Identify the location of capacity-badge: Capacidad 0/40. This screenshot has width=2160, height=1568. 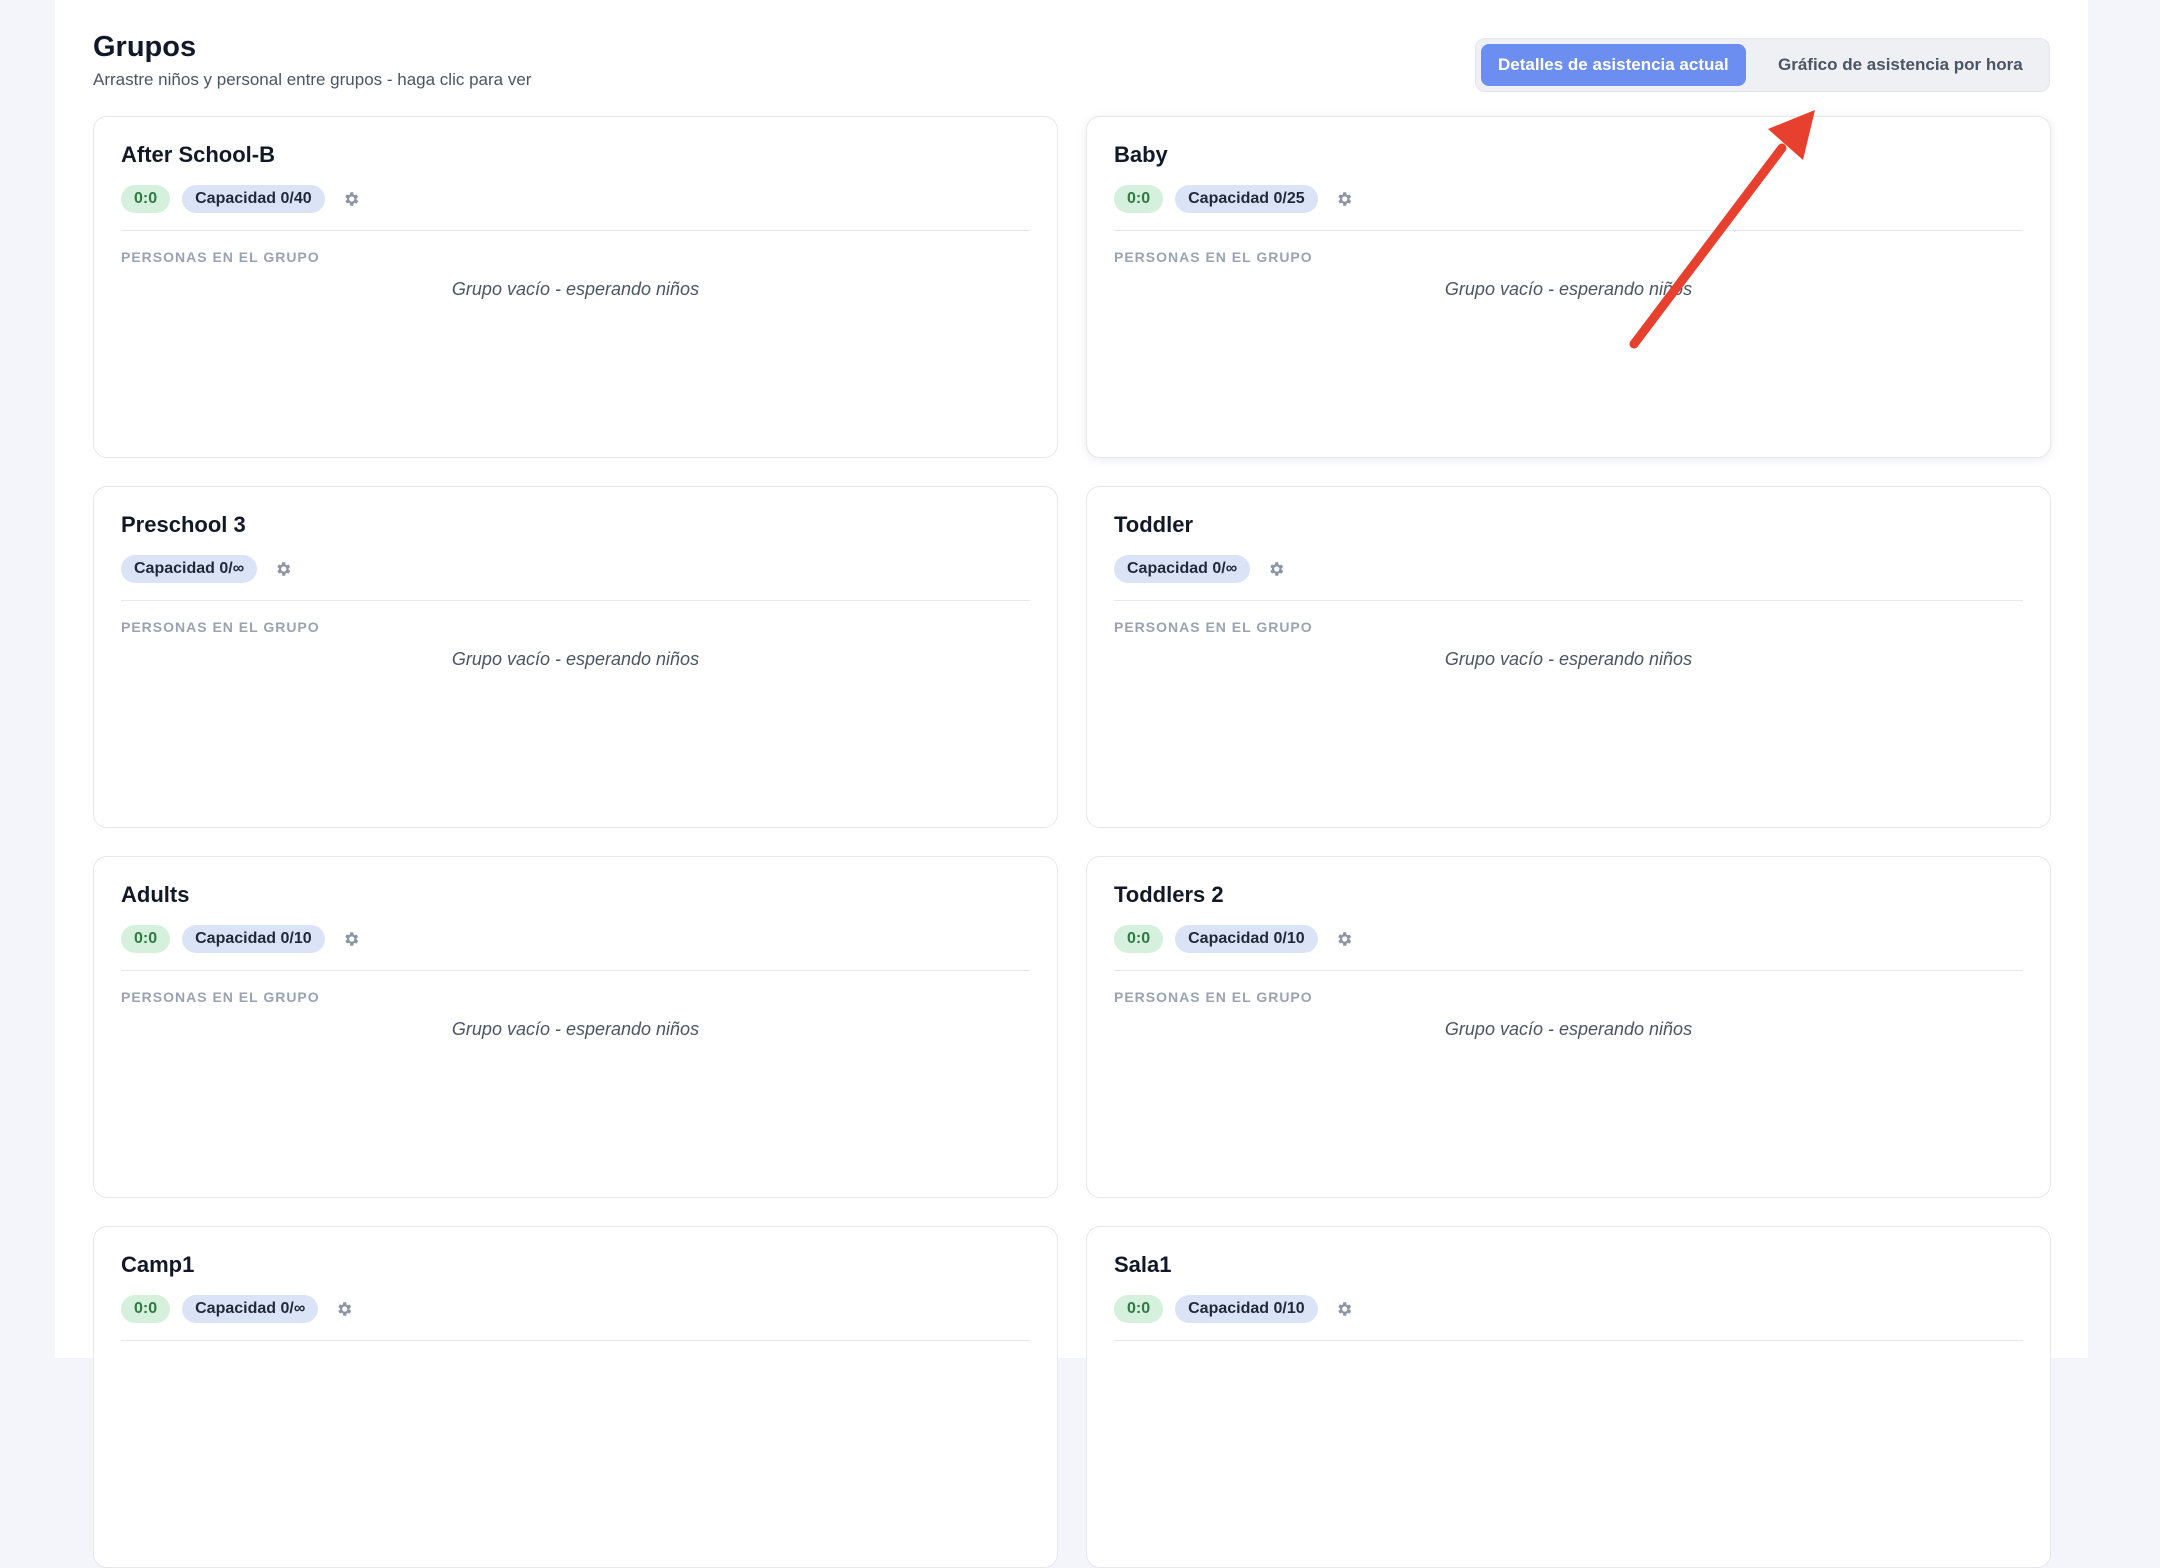
(253, 199).